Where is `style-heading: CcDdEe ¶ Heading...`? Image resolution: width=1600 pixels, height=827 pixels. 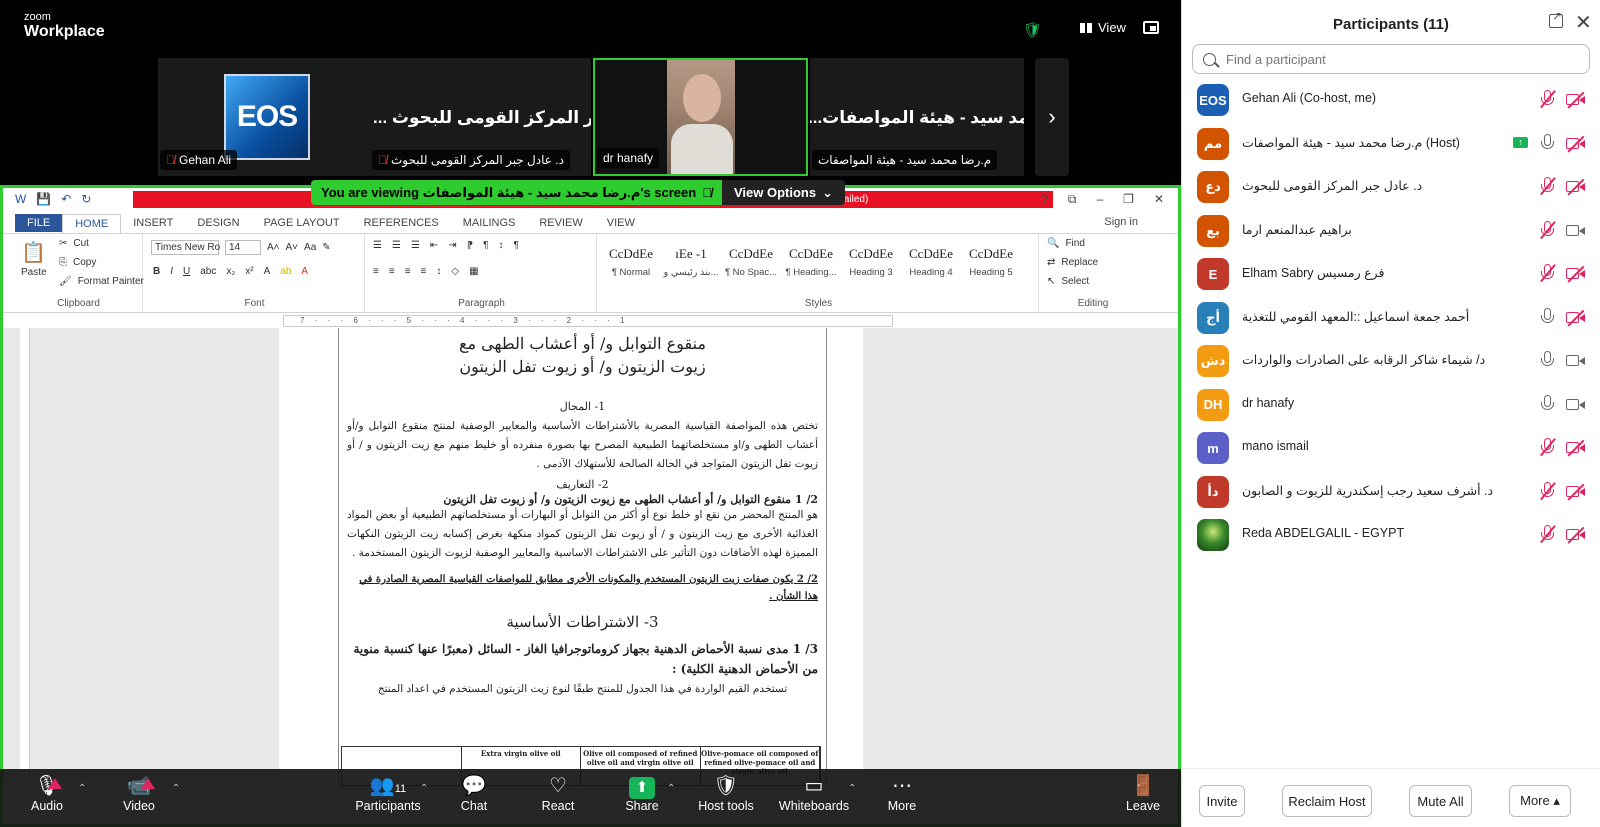 style-heading: CcDdEe ¶ Heading... is located at coordinates (811, 262).